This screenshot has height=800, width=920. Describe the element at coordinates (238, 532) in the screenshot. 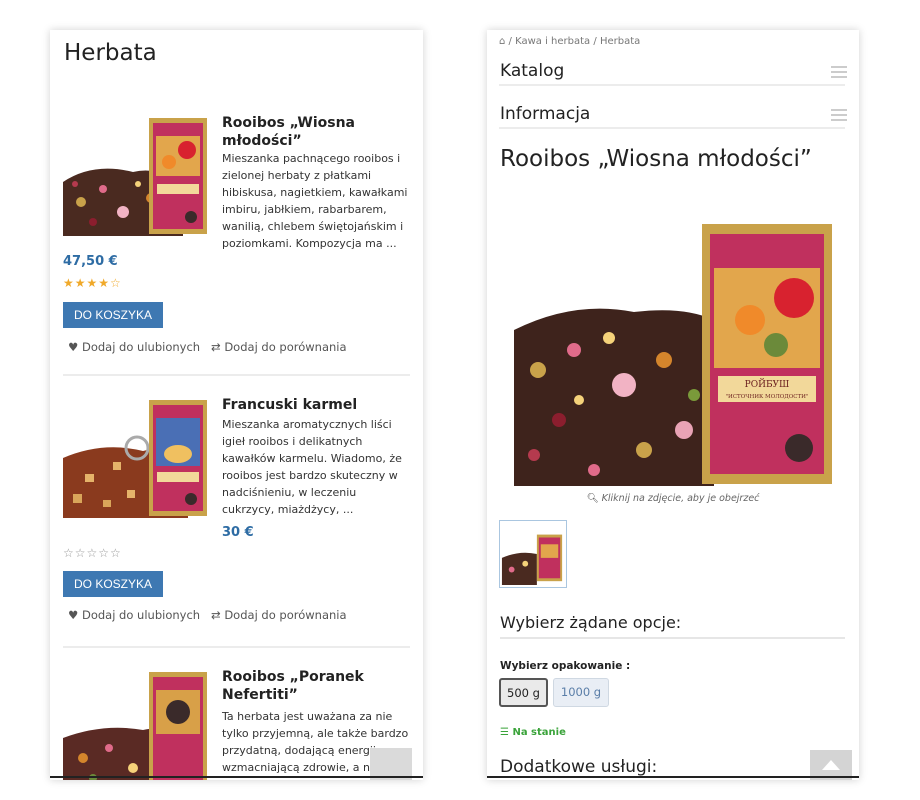

I see `product-price: 30 €` at that location.